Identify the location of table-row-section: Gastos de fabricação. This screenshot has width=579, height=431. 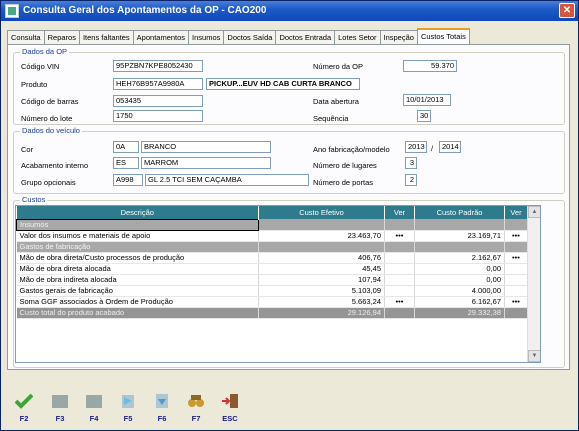
(272, 247).